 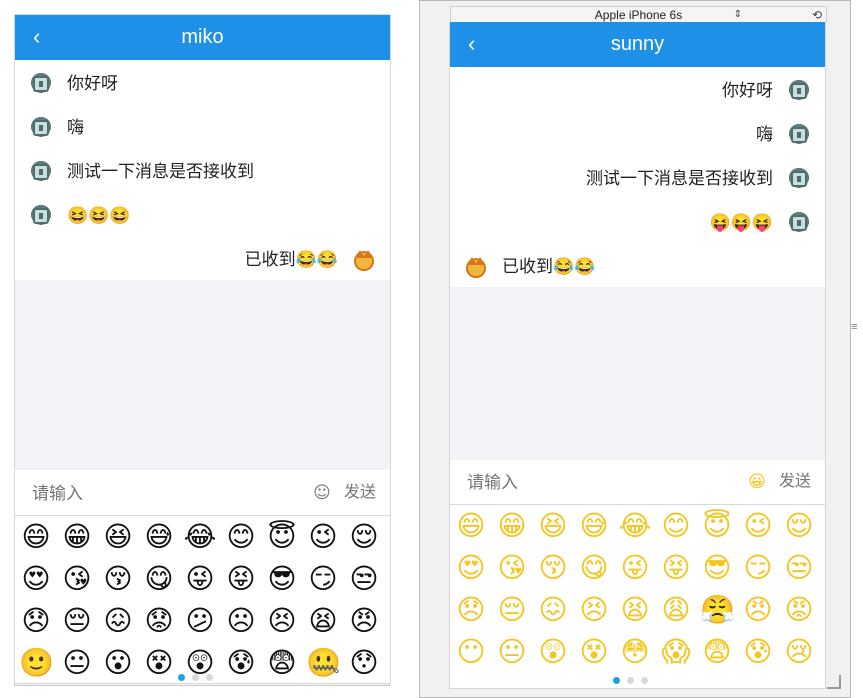 I want to click on message-input-bar: ☺ 发送, so click(x=202, y=493).